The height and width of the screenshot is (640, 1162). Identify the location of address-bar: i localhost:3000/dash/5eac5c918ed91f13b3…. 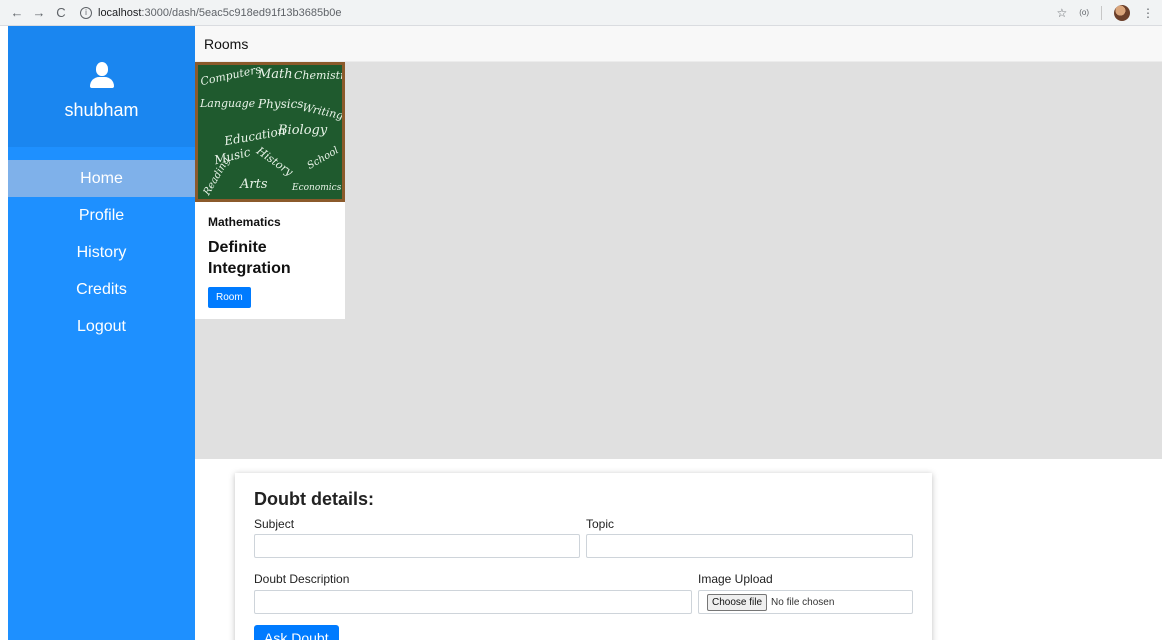
(210, 13).